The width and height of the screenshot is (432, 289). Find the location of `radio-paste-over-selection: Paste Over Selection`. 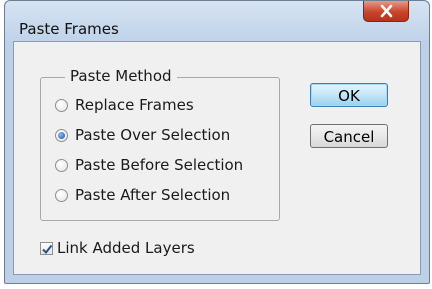

radio-paste-over-selection: Paste Over Selection is located at coordinates (142, 135).